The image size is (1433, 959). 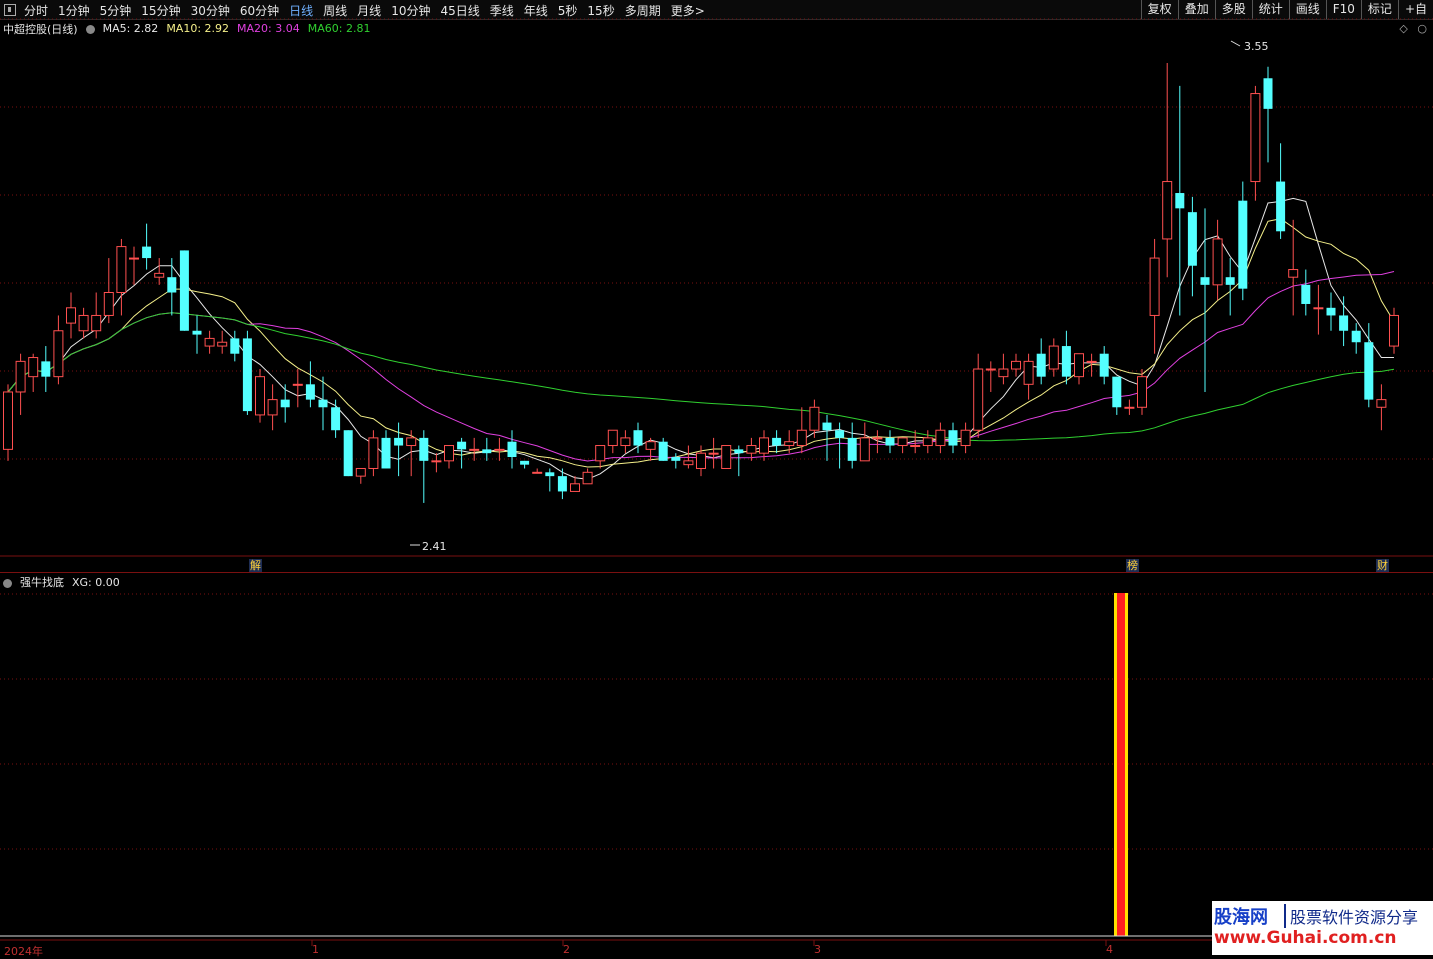 I want to click on panel-separator, so click(x=716, y=572).